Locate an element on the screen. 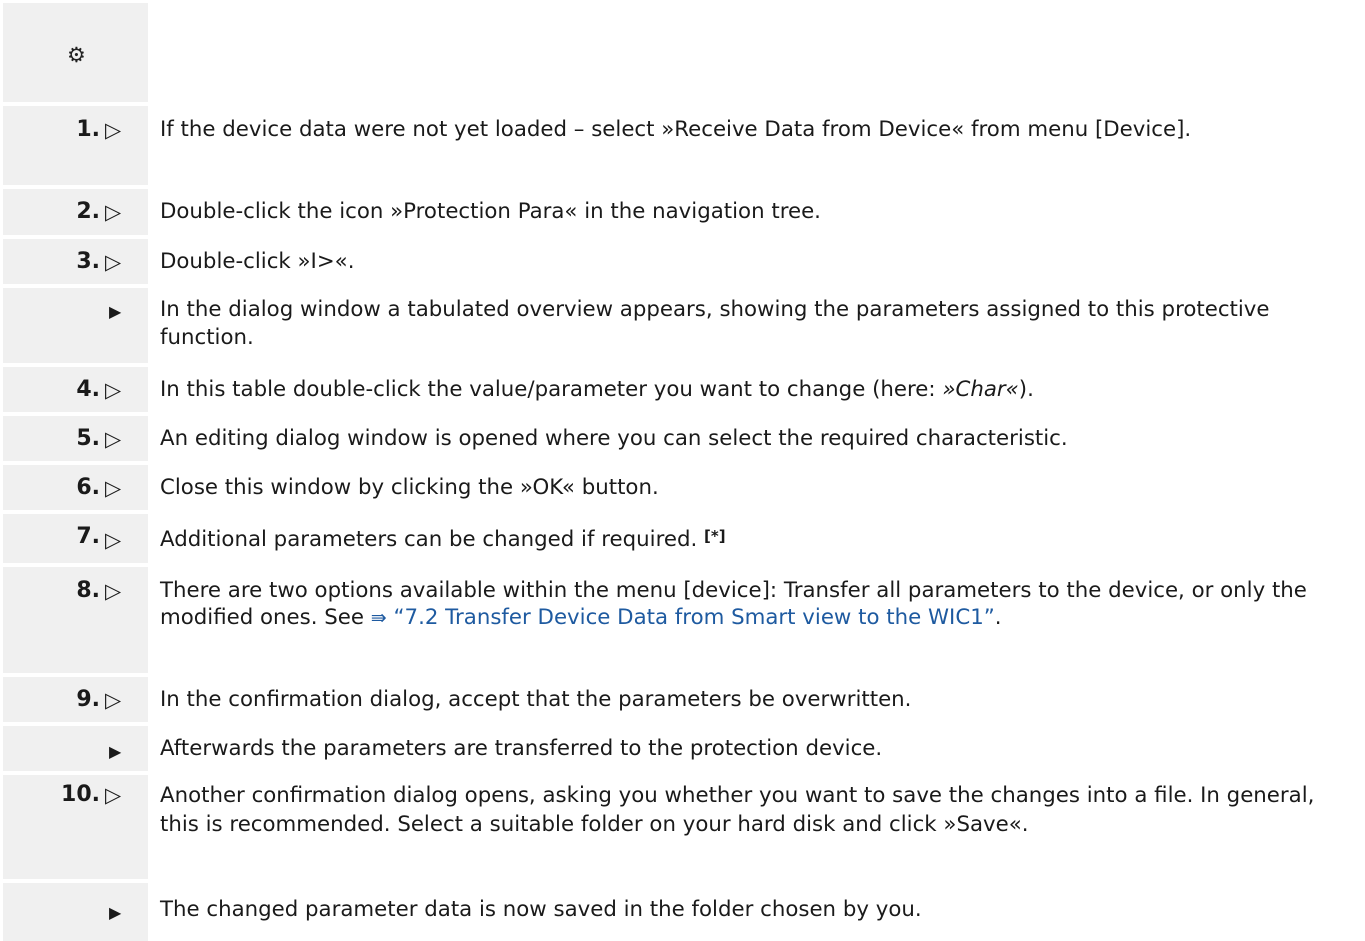 The height and width of the screenshot is (941, 1365). step-number: 10. is located at coordinates (80, 794).